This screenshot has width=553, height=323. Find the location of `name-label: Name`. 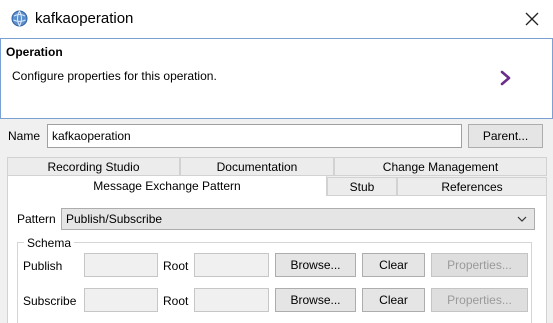

name-label: Name is located at coordinates (24, 136).